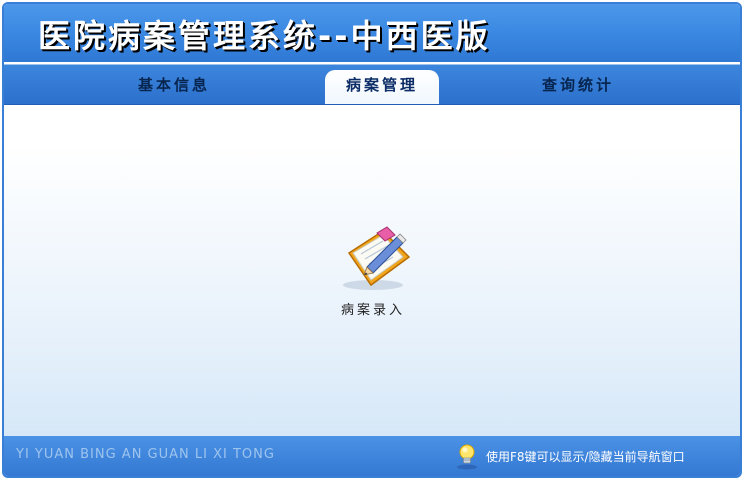 The width and height of the screenshot is (746, 482). I want to click on case-entry-launcher: 病案录入, so click(373, 270).